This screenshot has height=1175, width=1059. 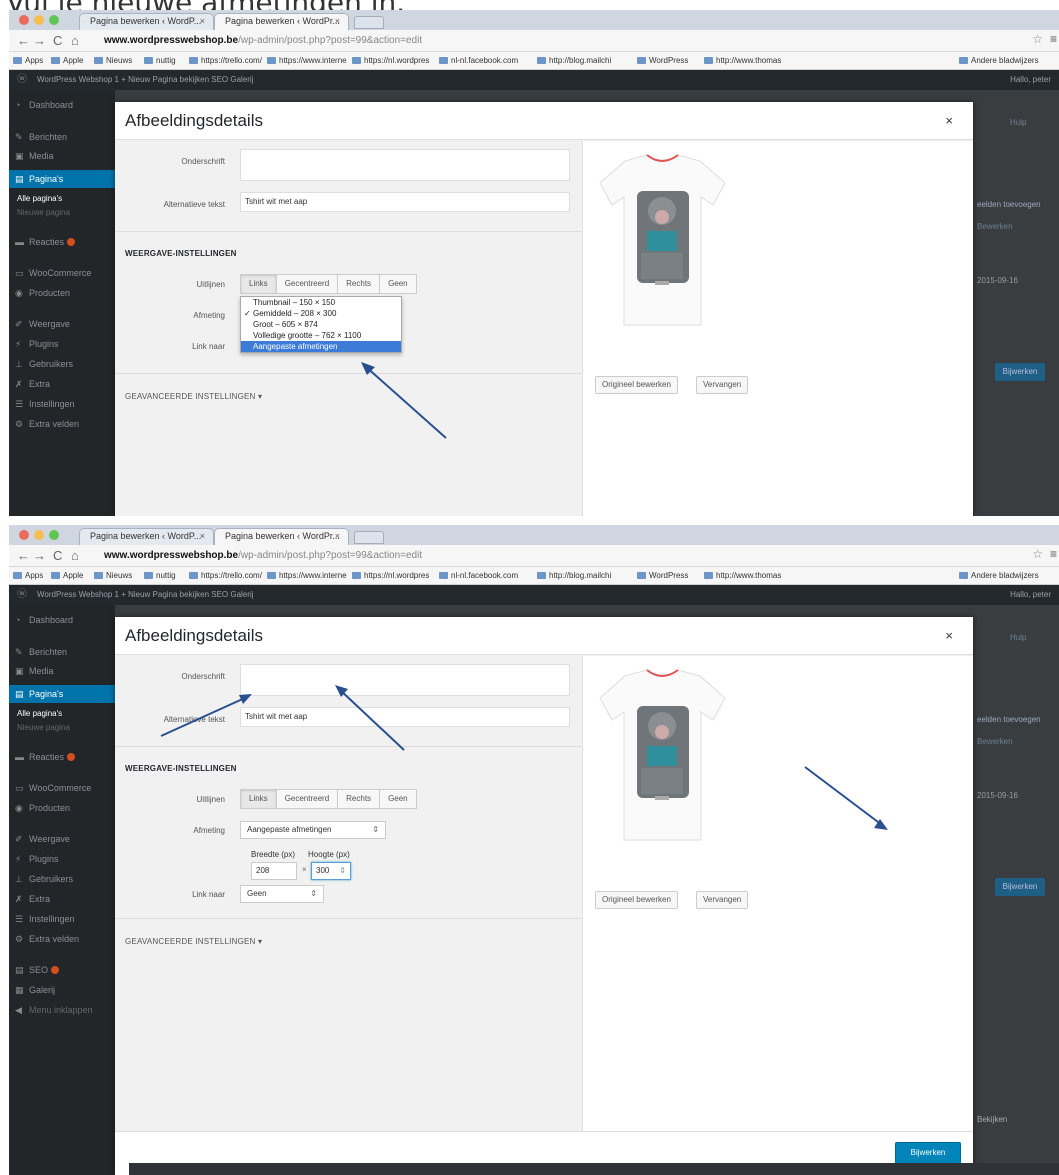 What do you see at coordinates (41, 137) in the screenshot?
I see `sidebar-item-berichten: ✎ Berichten` at bounding box center [41, 137].